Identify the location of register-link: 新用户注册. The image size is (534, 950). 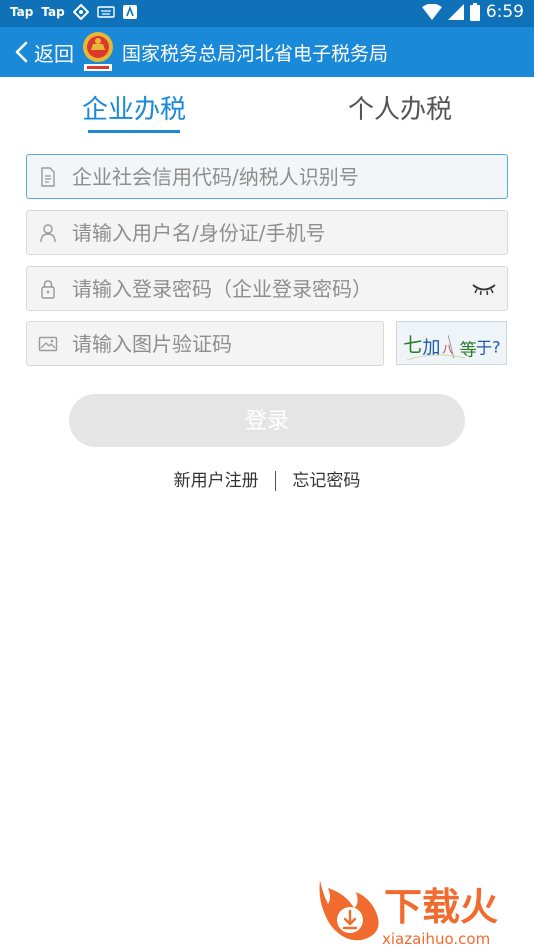
(216, 481).